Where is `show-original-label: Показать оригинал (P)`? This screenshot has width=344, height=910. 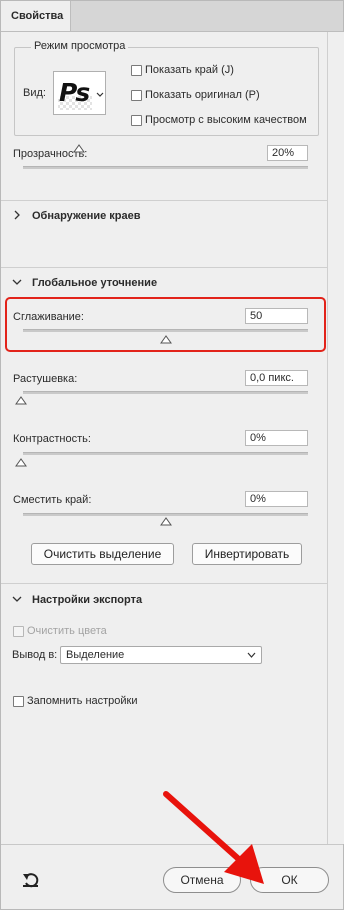 show-original-label: Показать оригинал (P) is located at coordinates (202, 95).